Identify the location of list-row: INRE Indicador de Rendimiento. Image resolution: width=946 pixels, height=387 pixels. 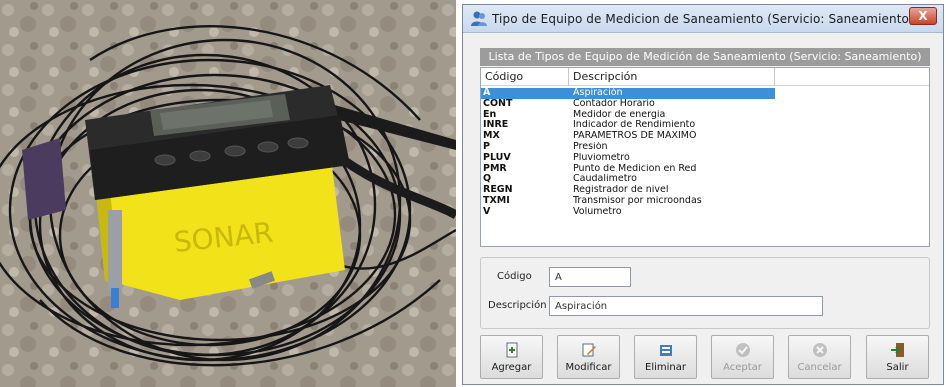
(705, 125).